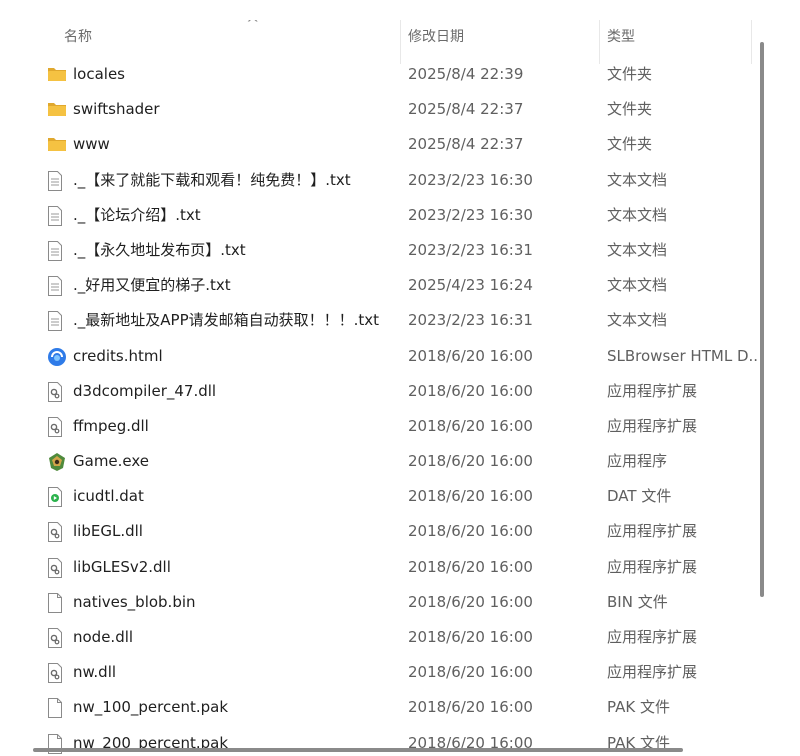 This screenshot has height=756, width=800. I want to click on file-row: icudtl.dat 2018/6/20 16:00 DAT 文件, so click(392, 496).